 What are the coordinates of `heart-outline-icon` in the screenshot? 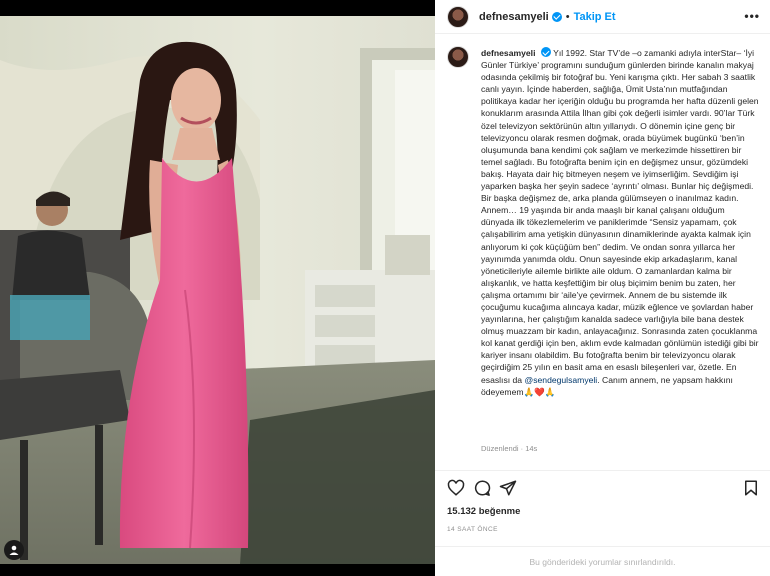 It's located at (456, 488).